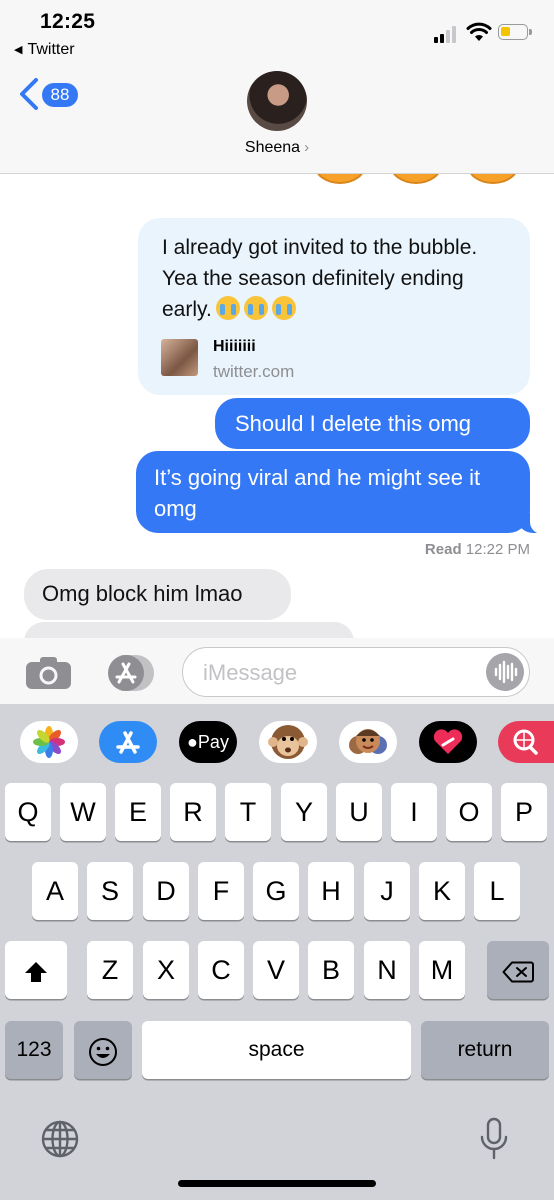 This screenshot has width=554, height=1200. Describe the element at coordinates (192, 742) in the screenshot. I see `apple-logo-icon: ●` at that location.